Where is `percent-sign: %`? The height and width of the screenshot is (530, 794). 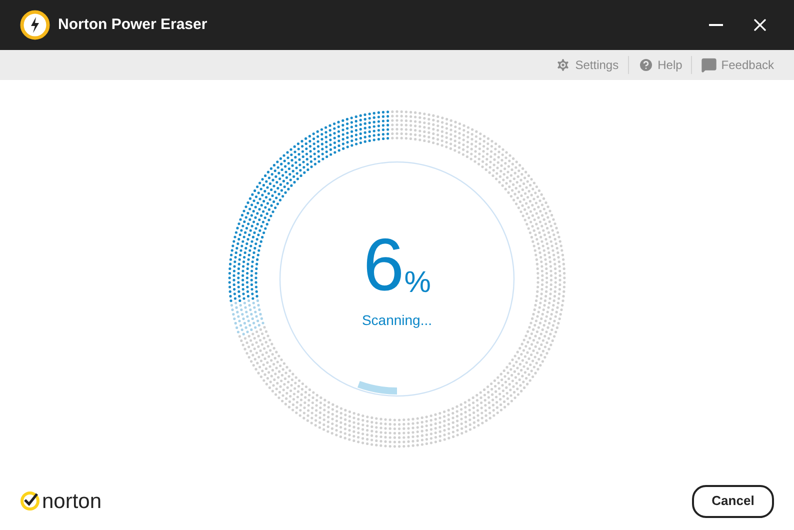
percent-sign: % is located at coordinates (417, 283).